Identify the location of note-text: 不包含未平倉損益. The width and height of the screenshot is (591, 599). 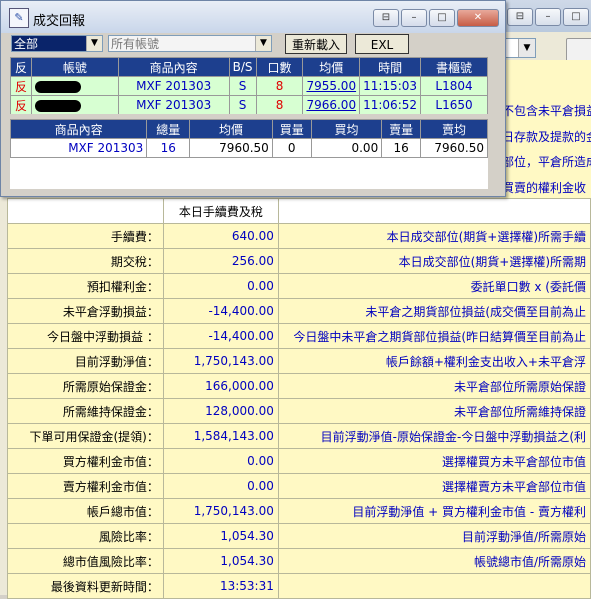
(546, 111).